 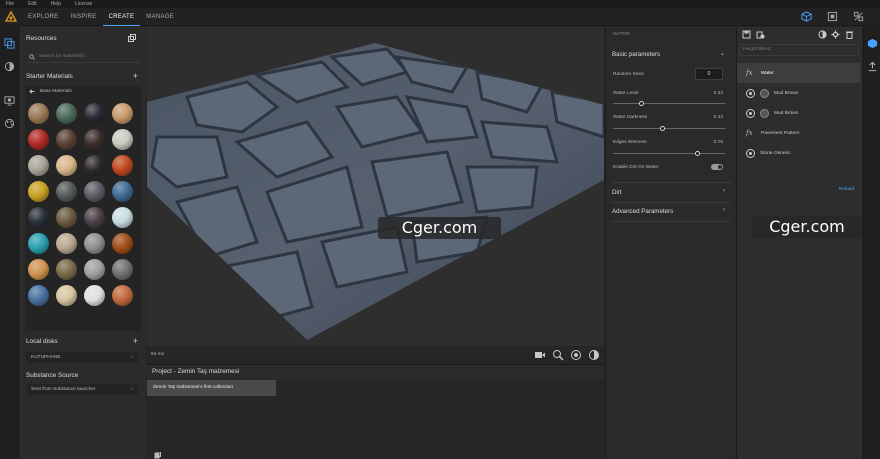 I want to click on menu-license: License, so click(x=83, y=4).